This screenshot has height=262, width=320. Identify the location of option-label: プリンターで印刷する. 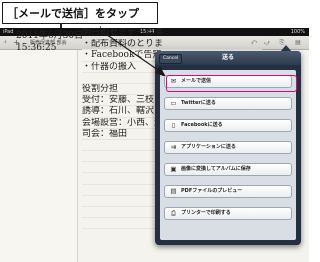
(206, 213).